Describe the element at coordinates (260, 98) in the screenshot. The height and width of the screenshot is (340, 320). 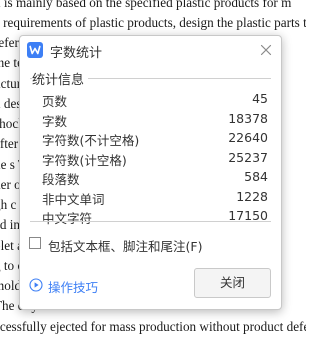
I see `stat-value: 45` at that location.